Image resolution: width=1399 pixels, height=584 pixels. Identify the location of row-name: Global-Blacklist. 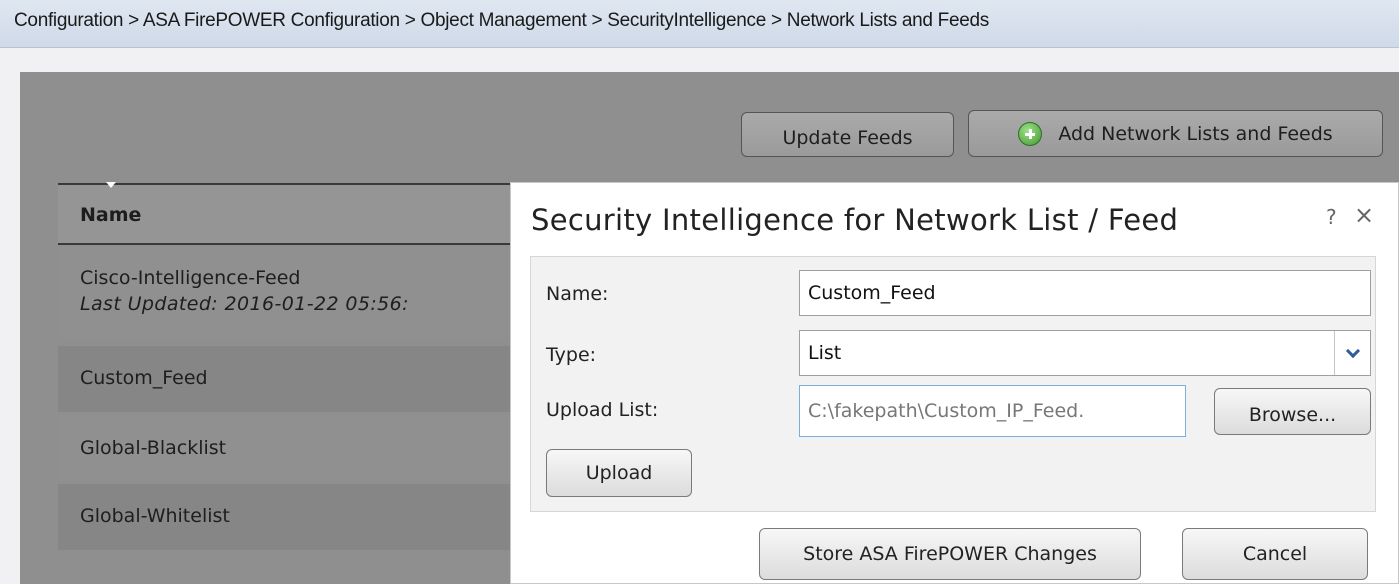
(153, 448).